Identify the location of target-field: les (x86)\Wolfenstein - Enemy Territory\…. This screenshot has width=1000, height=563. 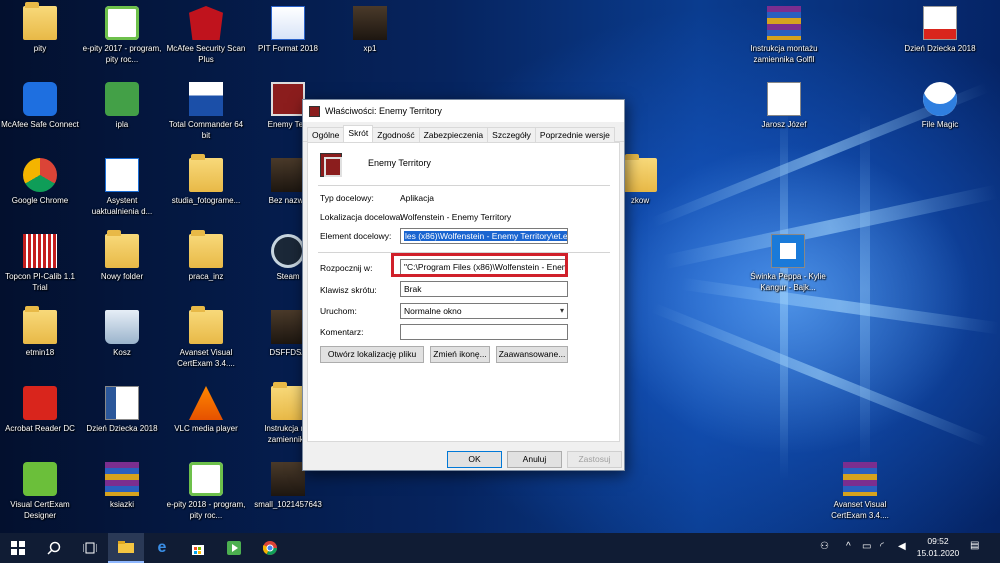
(484, 236).